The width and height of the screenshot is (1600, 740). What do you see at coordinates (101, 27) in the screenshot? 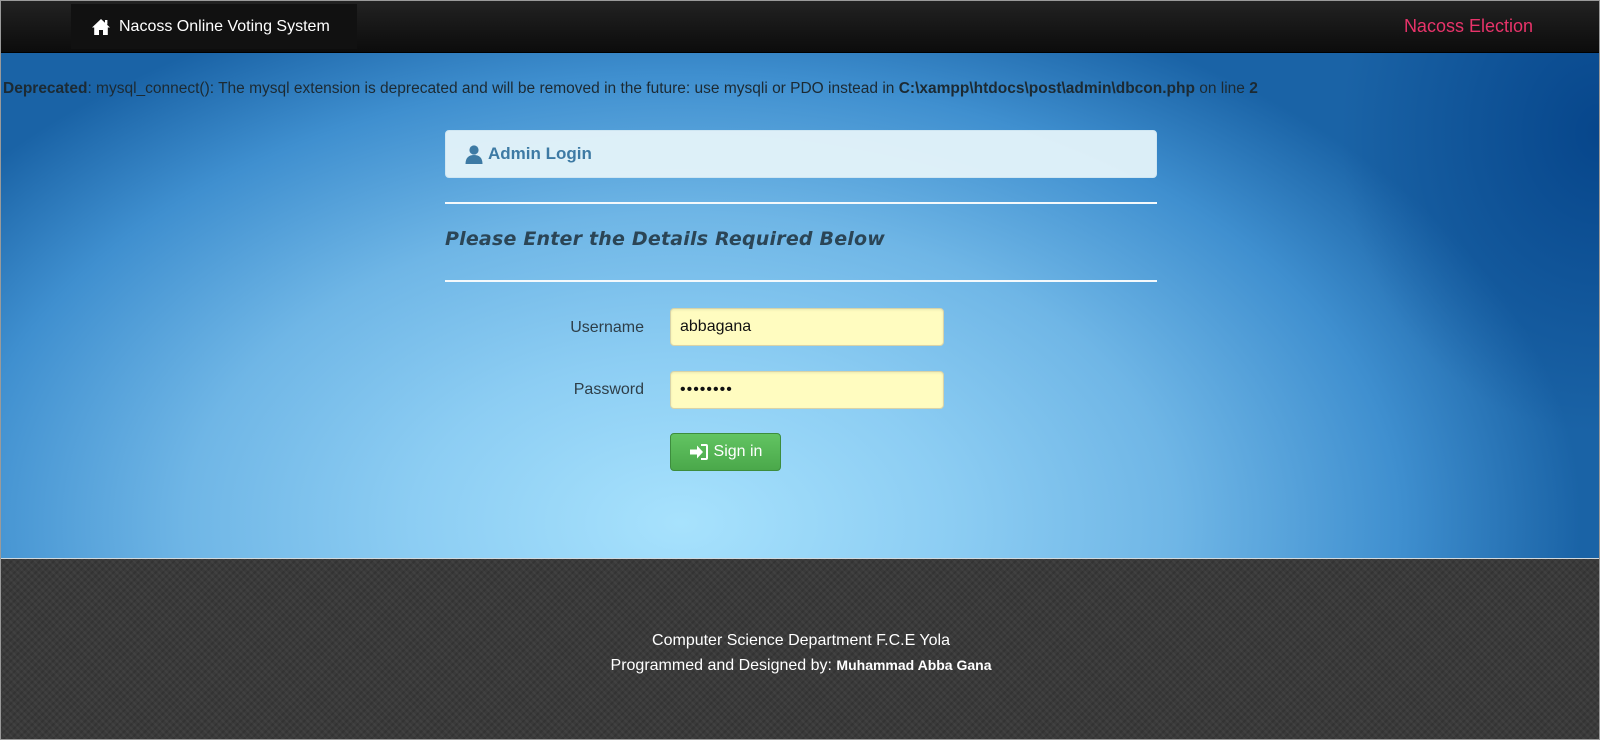
I see `home-icon` at bounding box center [101, 27].